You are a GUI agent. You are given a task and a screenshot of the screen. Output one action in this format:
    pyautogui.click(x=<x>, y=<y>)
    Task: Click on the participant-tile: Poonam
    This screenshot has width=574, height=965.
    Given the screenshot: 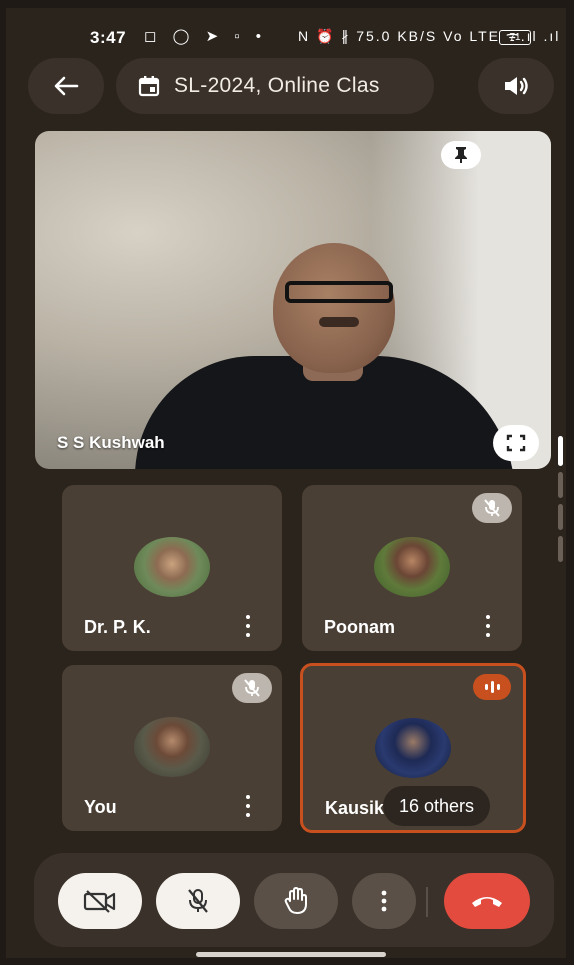 What is the action you would take?
    pyautogui.click(x=412, y=568)
    